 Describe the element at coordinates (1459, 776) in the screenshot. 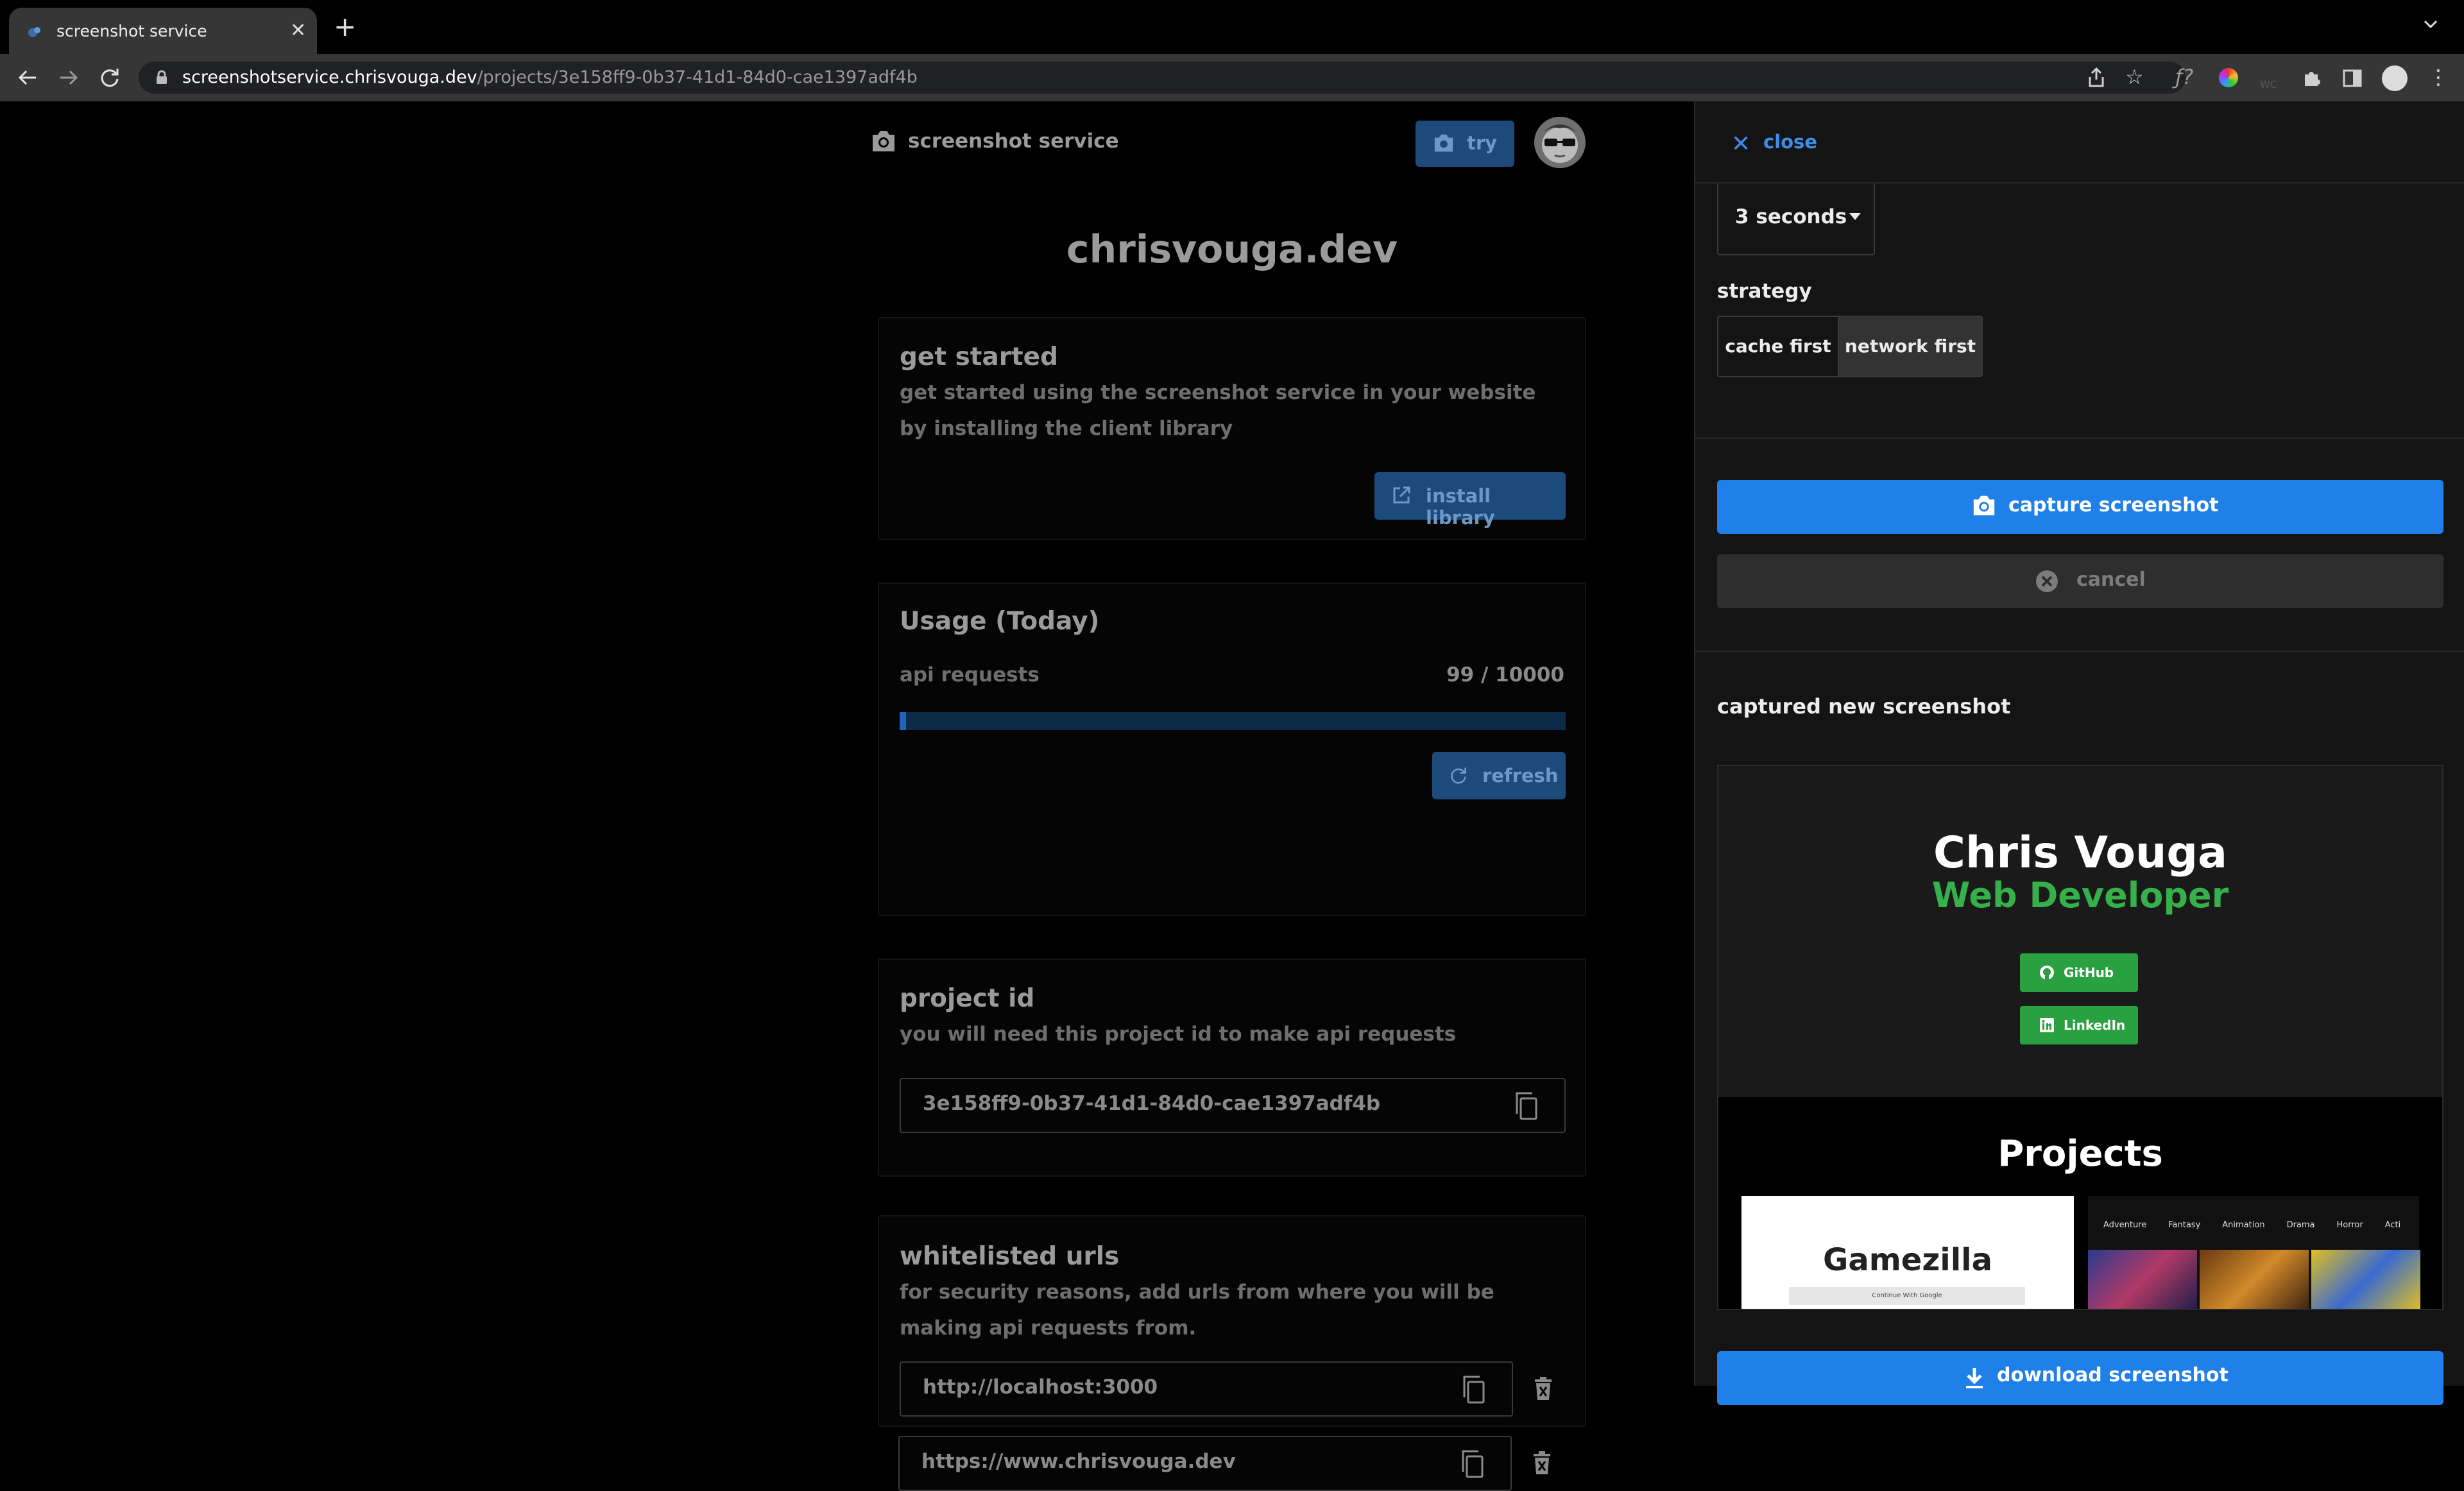

I see `refresh-icon` at that location.